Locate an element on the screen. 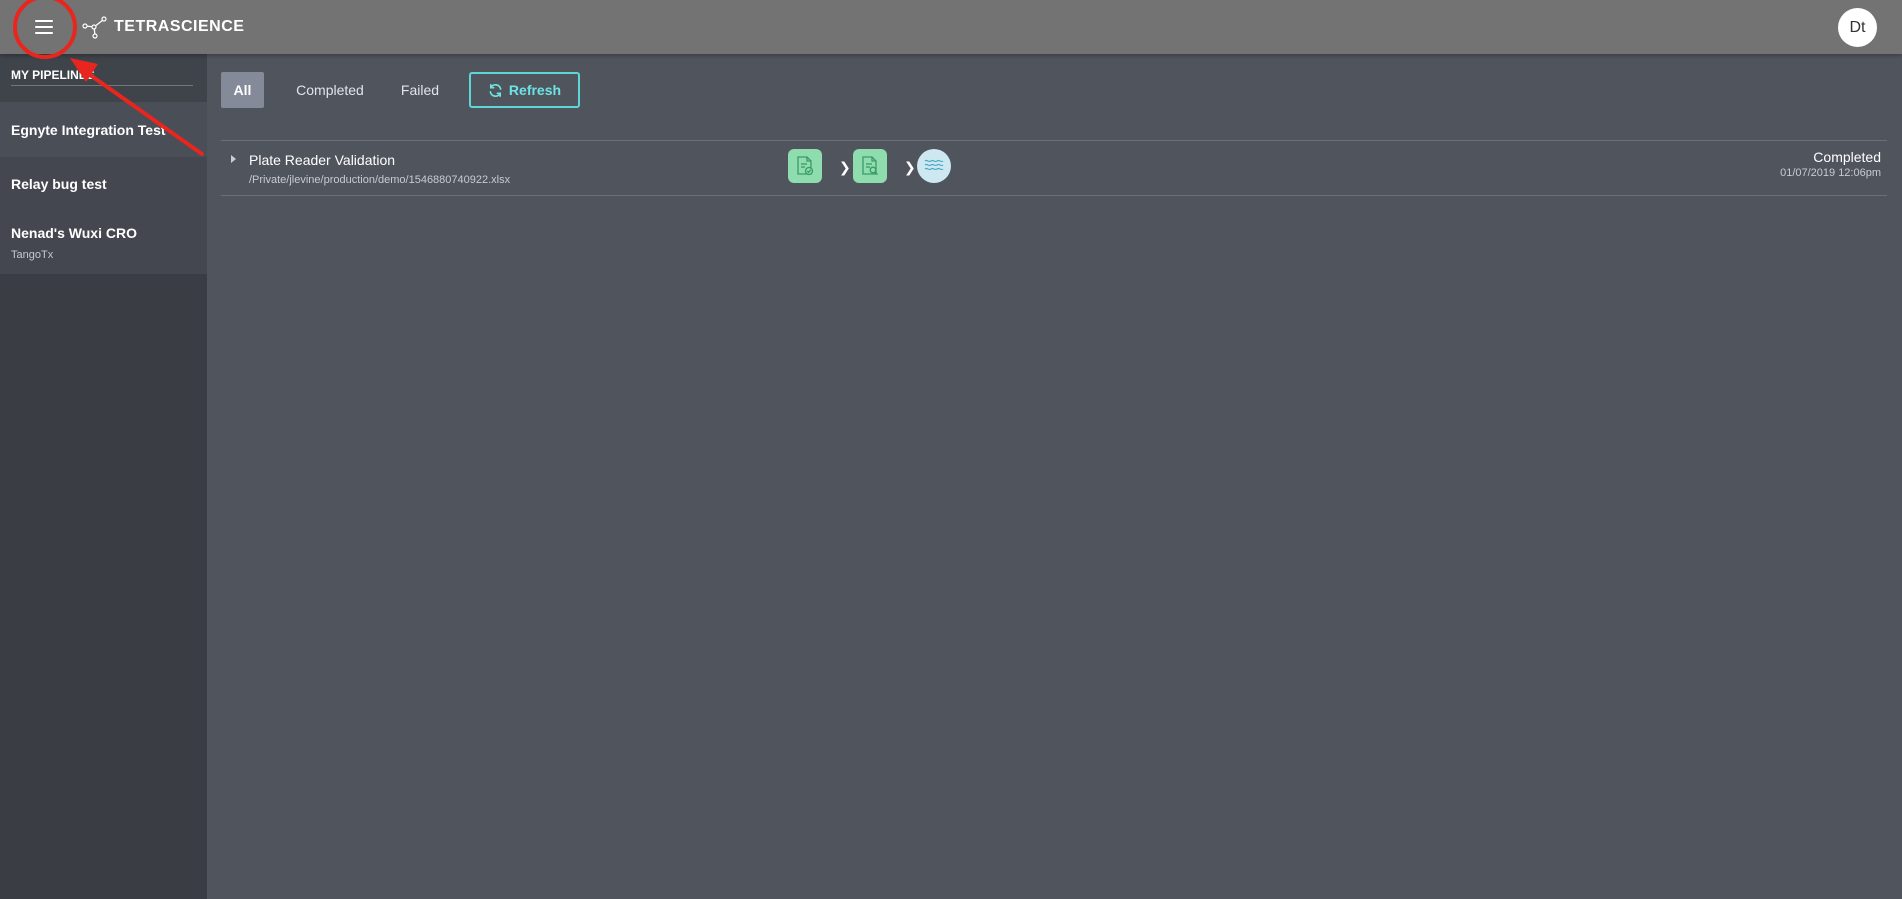 This screenshot has height=899, width=1902. refresh-label: Refresh is located at coordinates (535, 90).